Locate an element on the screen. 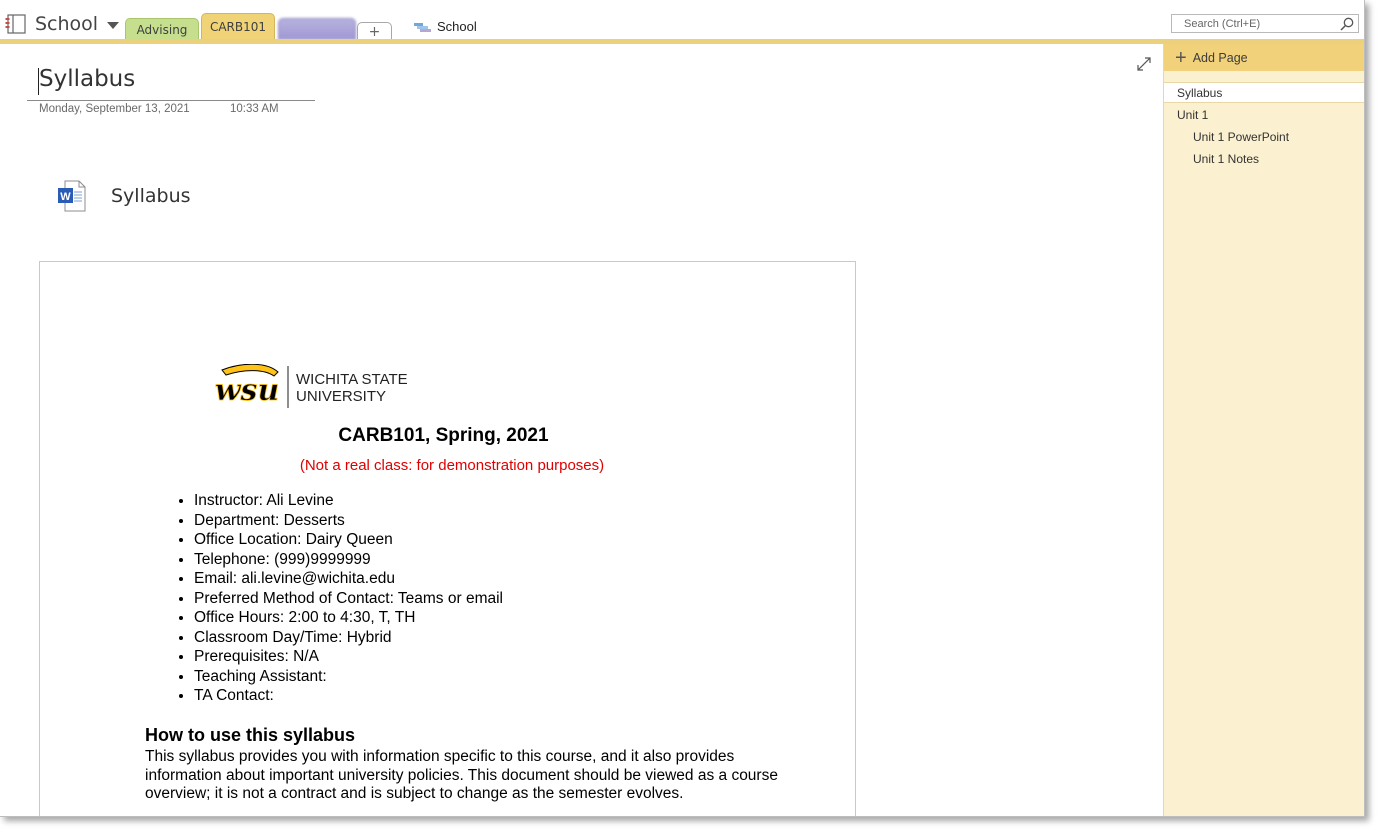 The height and width of the screenshot is (831, 1377). logo-line-1: WICHITA STATE is located at coordinates (352, 379).